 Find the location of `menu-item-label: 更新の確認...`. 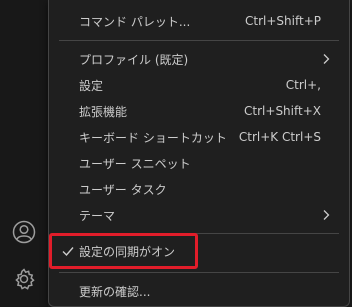

menu-item-label: 更新の確認... is located at coordinates (115, 291).